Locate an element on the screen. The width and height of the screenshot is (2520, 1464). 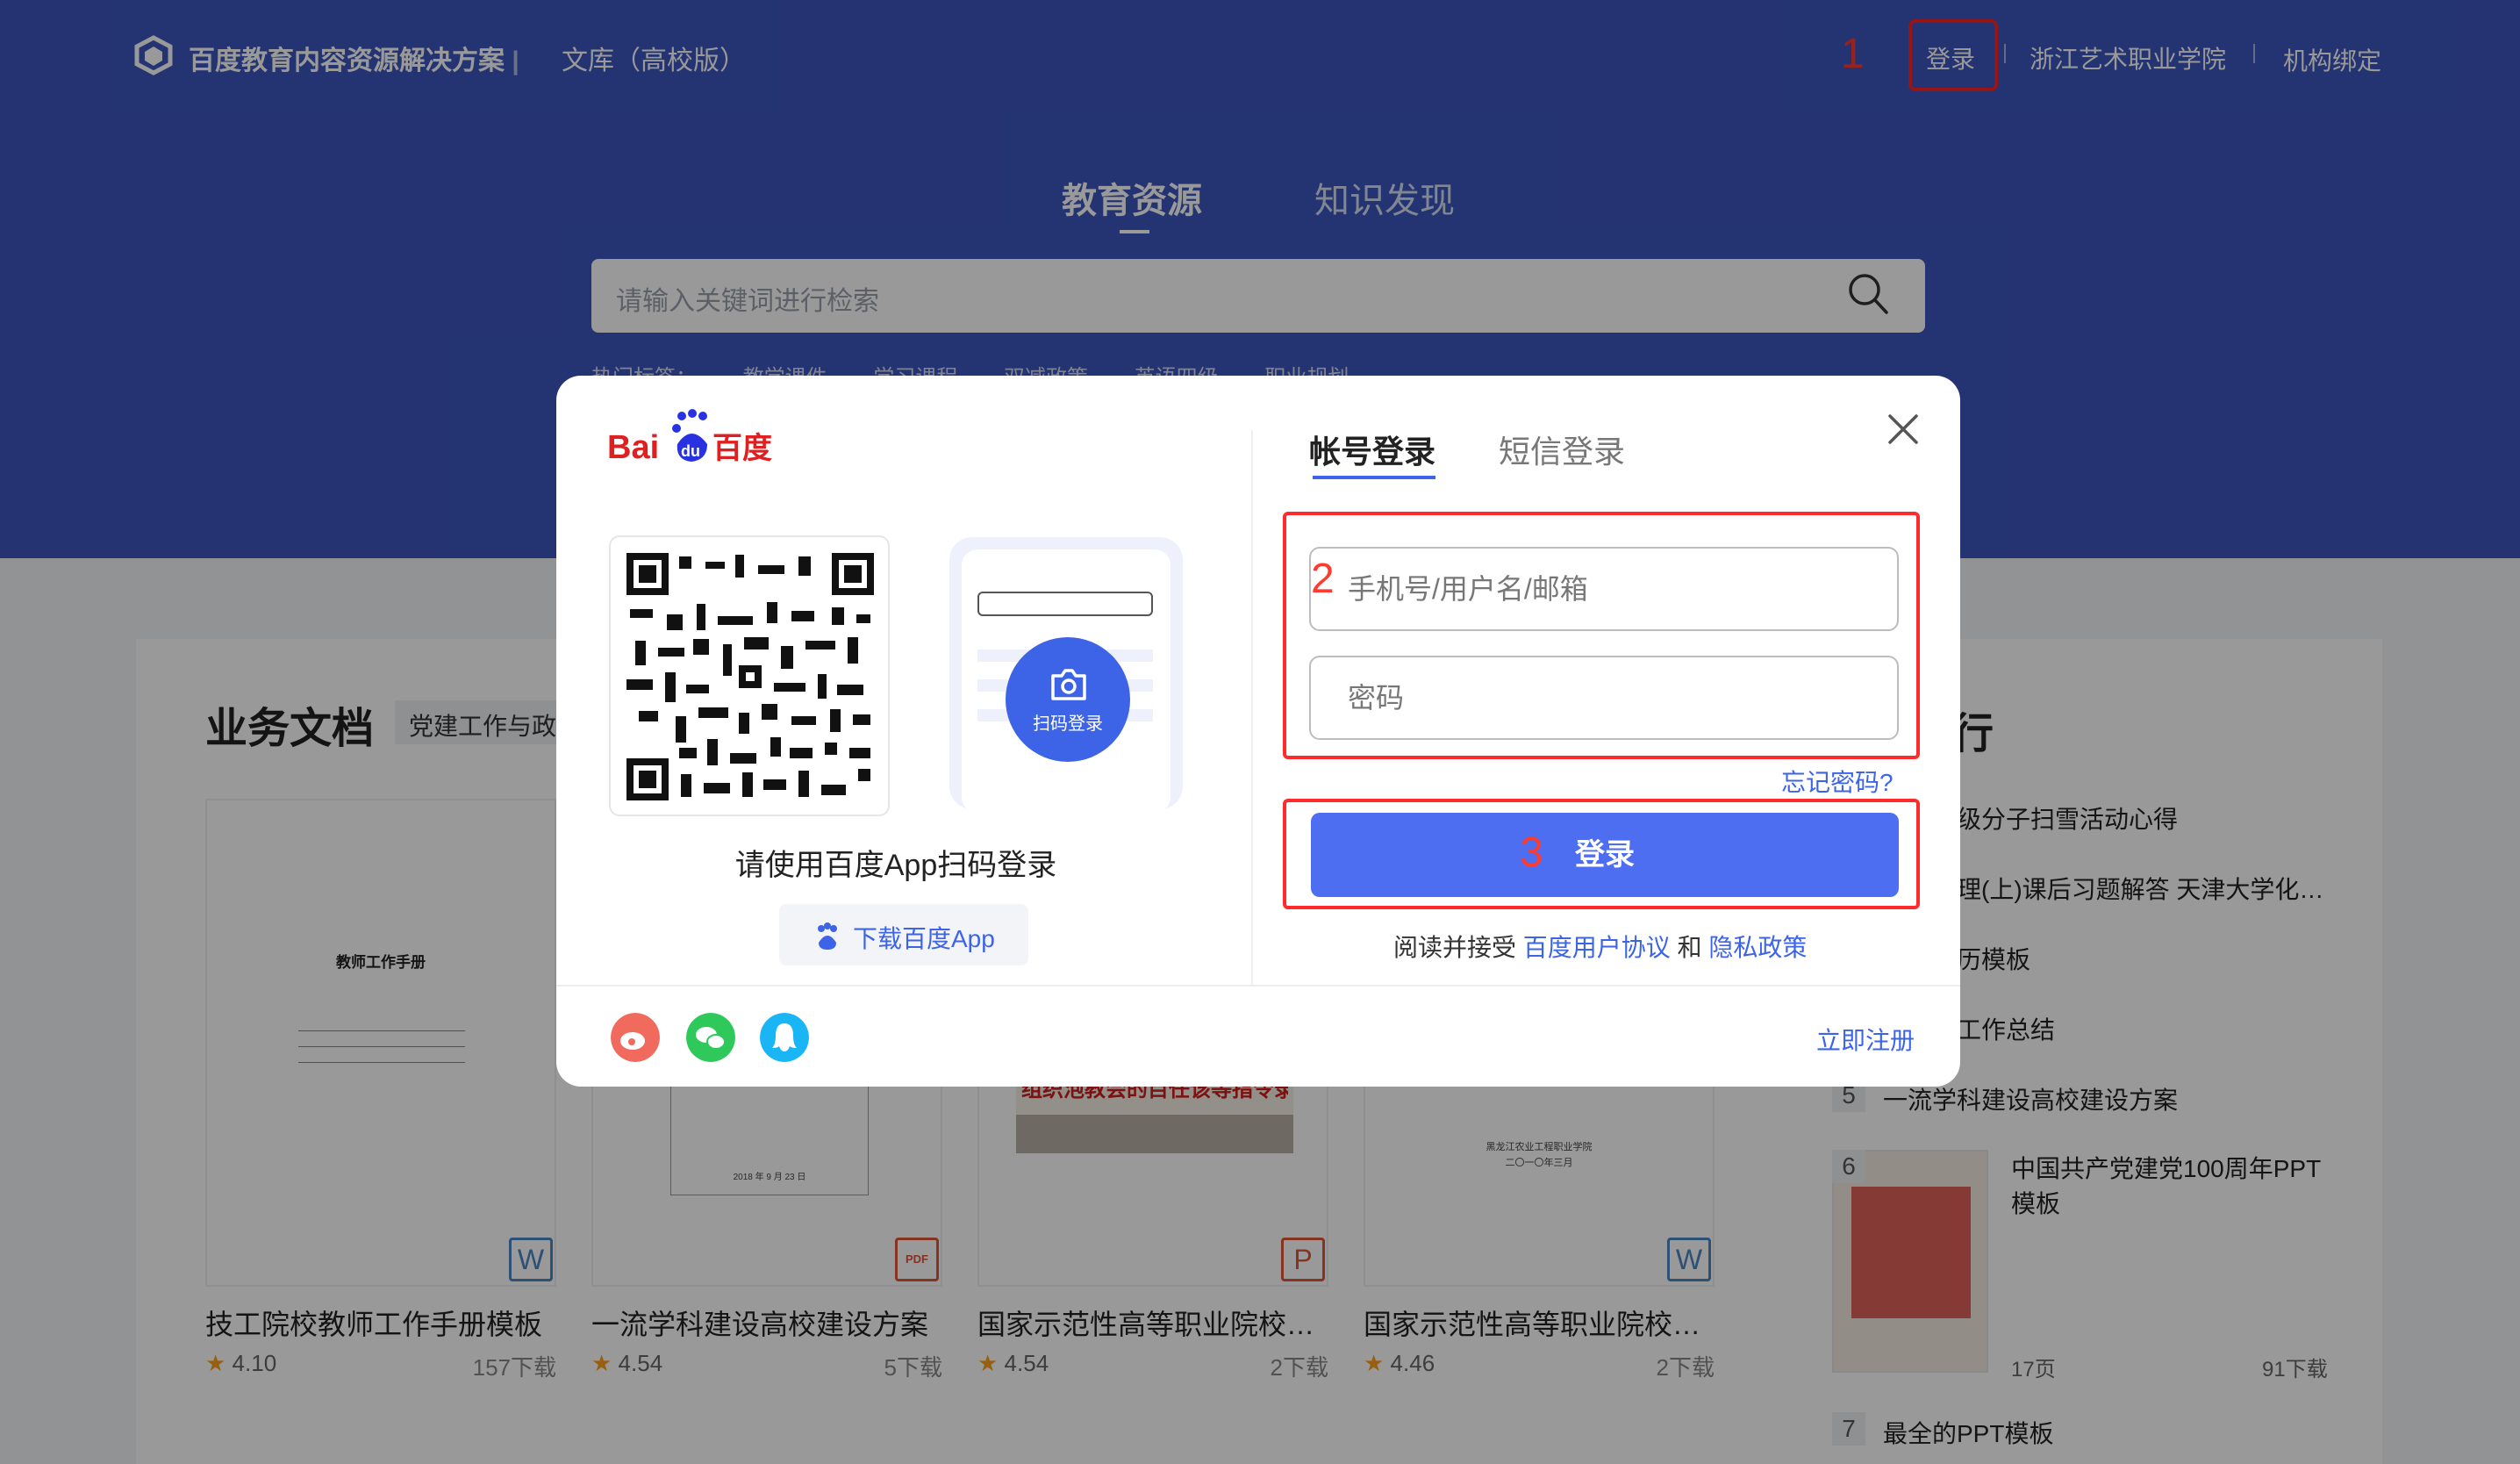
baidu-logo: Bai du 百度 is located at coordinates (689, 437).